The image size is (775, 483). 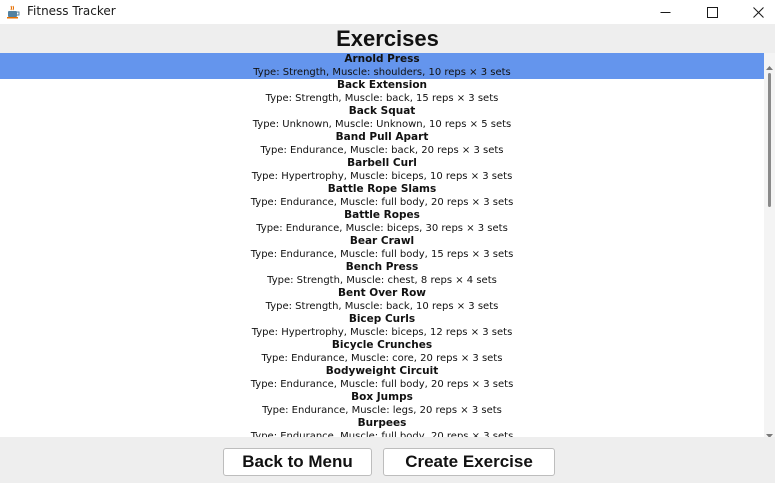 What do you see at coordinates (382, 215) in the screenshot?
I see `exercise-name: Battle Ropes` at bounding box center [382, 215].